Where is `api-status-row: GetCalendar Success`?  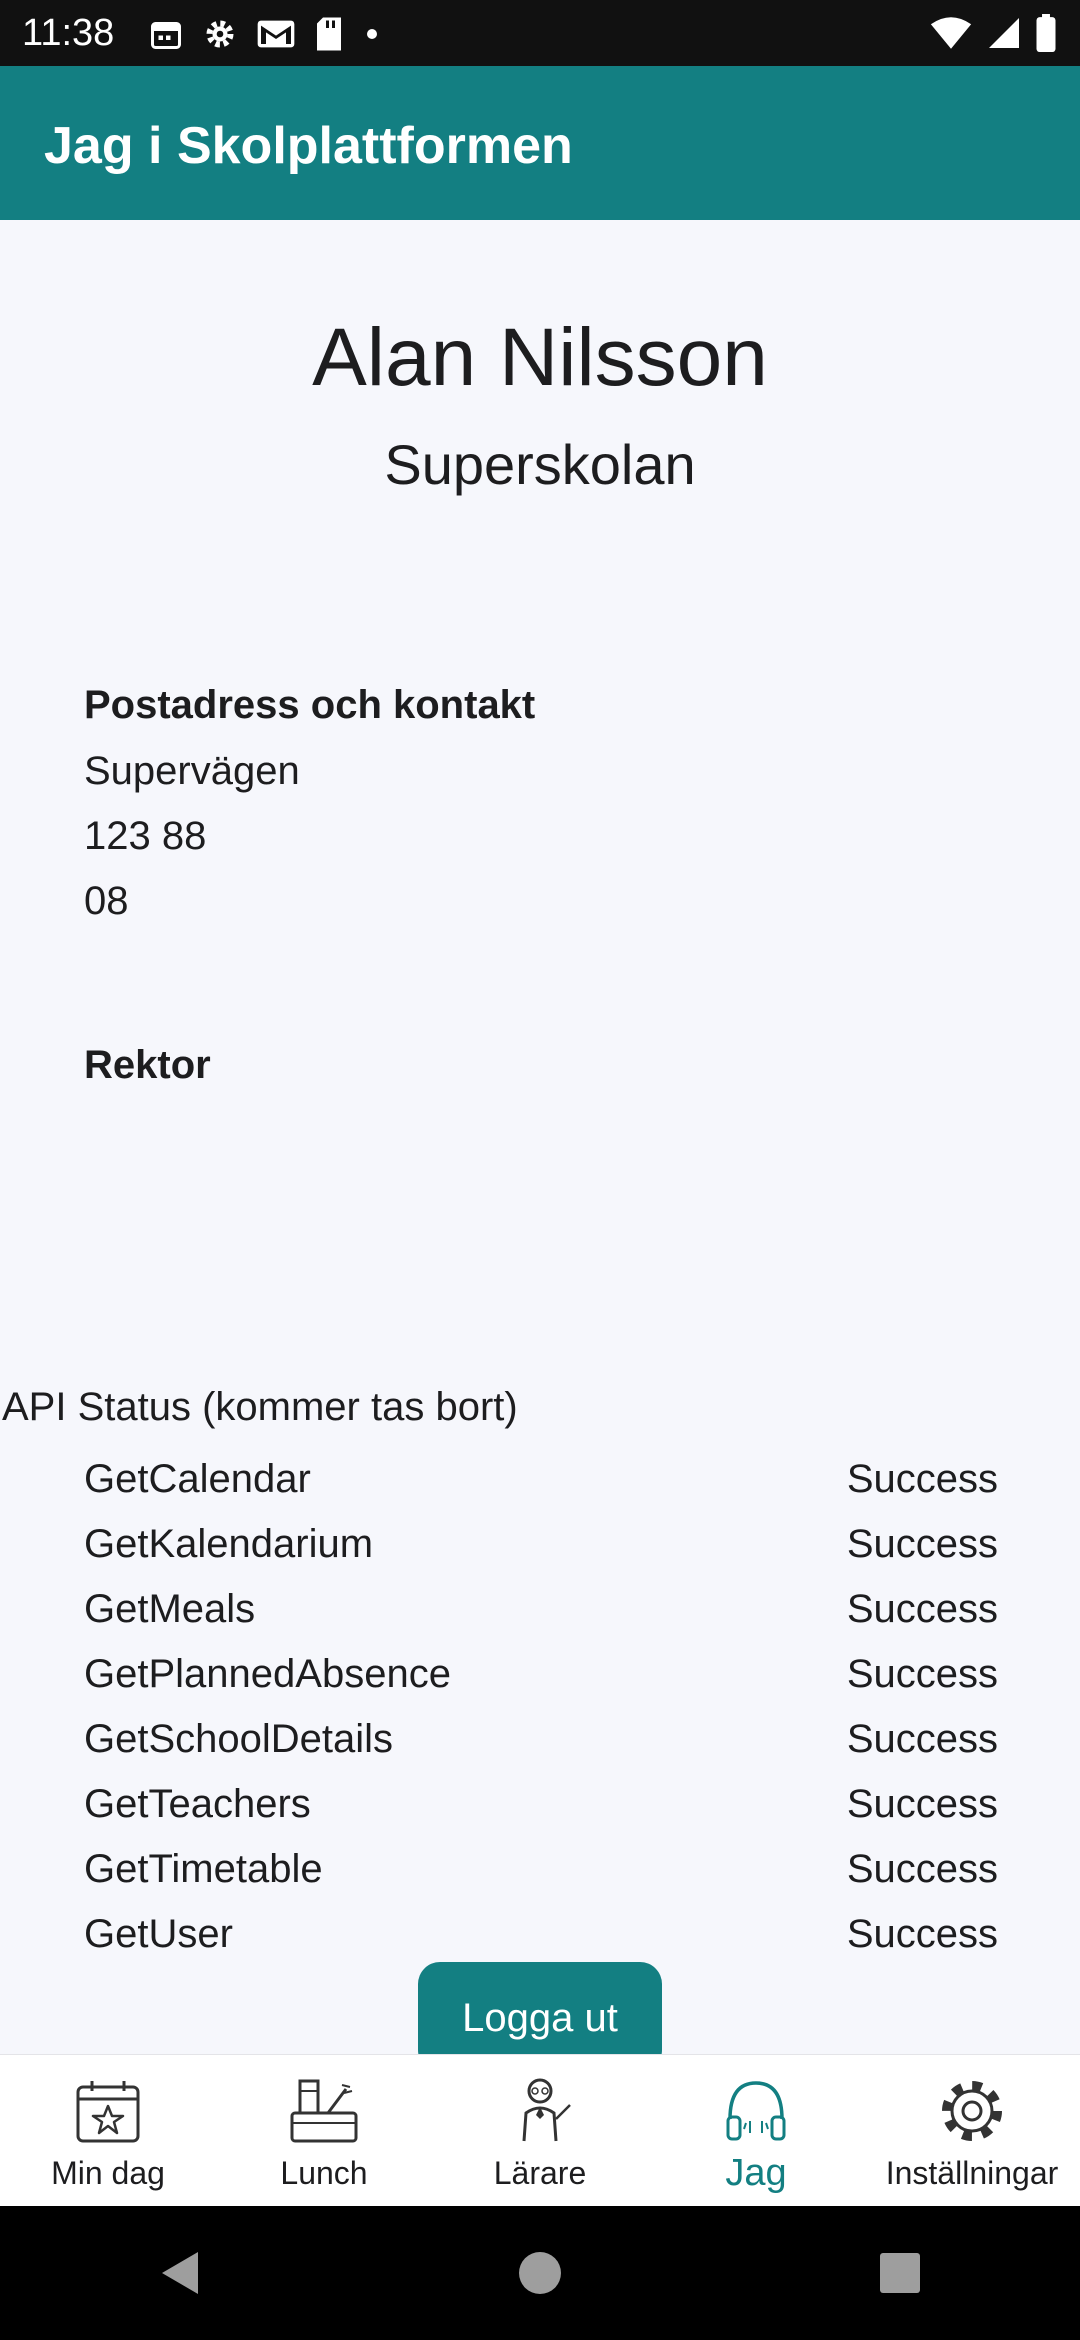 api-status-row: GetCalendar Success is located at coordinates (541, 1479).